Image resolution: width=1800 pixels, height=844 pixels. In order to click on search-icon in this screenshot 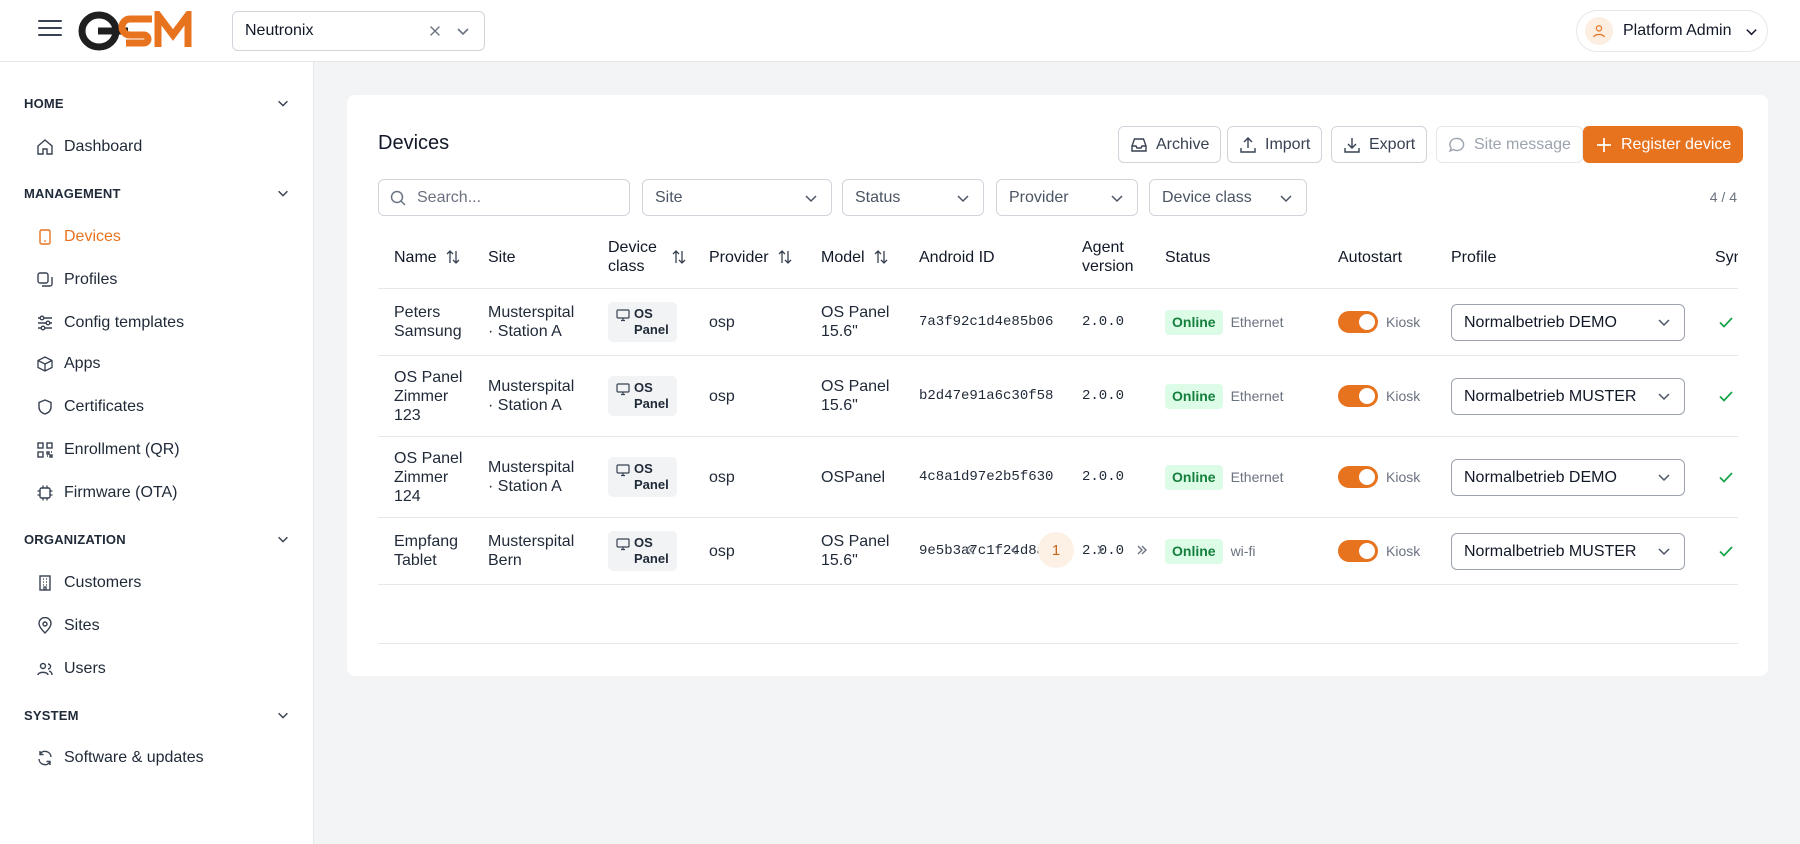, I will do `click(398, 198)`.